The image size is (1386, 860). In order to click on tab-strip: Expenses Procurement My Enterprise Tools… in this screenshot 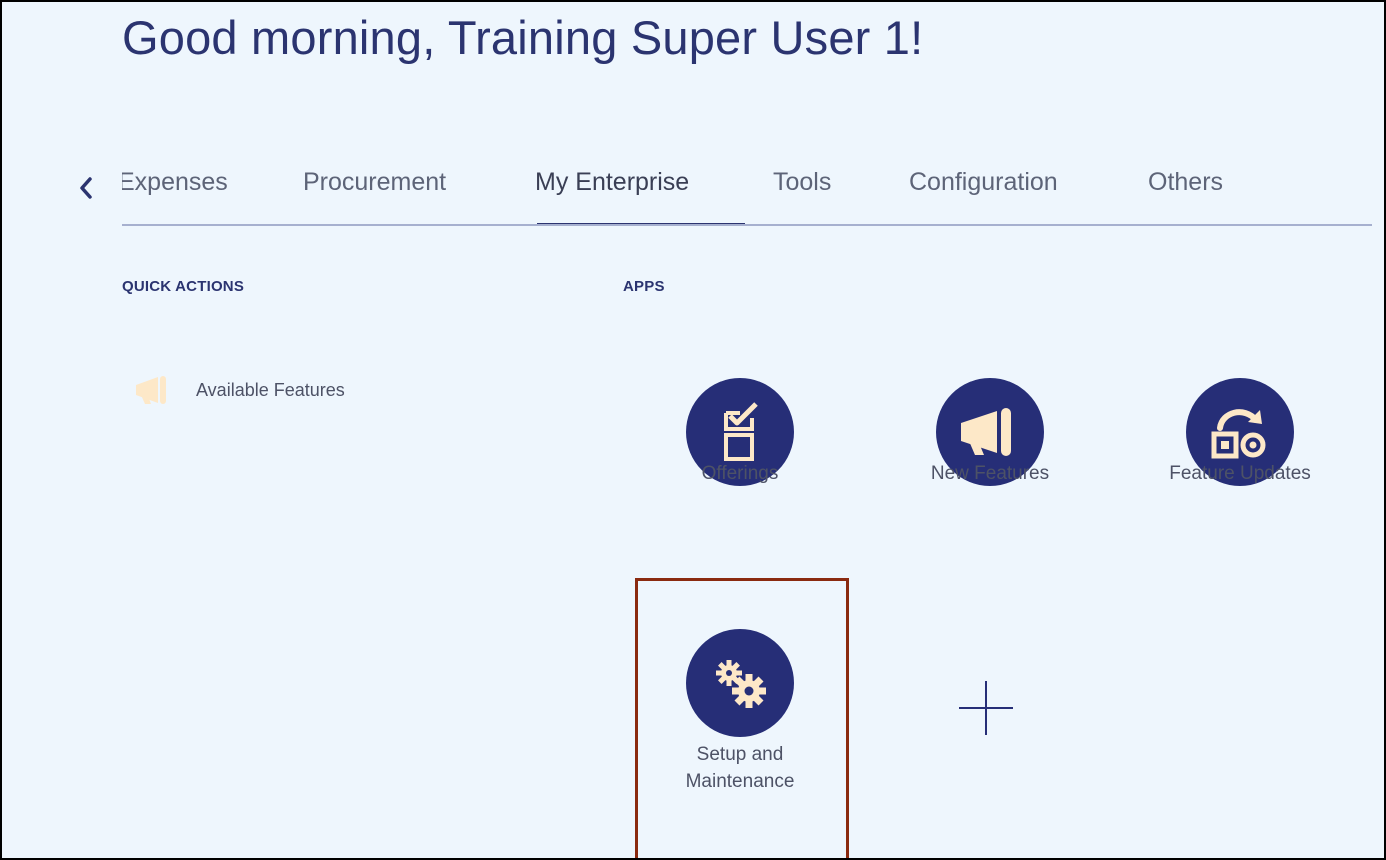, I will do `click(747, 189)`.